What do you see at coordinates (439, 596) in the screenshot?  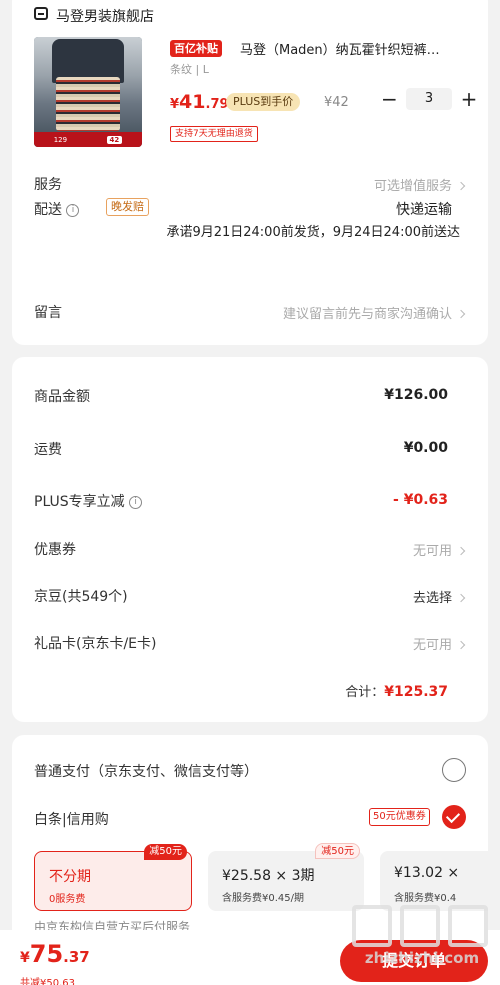 I see `jingdou-selector: 去选择` at bounding box center [439, 596].